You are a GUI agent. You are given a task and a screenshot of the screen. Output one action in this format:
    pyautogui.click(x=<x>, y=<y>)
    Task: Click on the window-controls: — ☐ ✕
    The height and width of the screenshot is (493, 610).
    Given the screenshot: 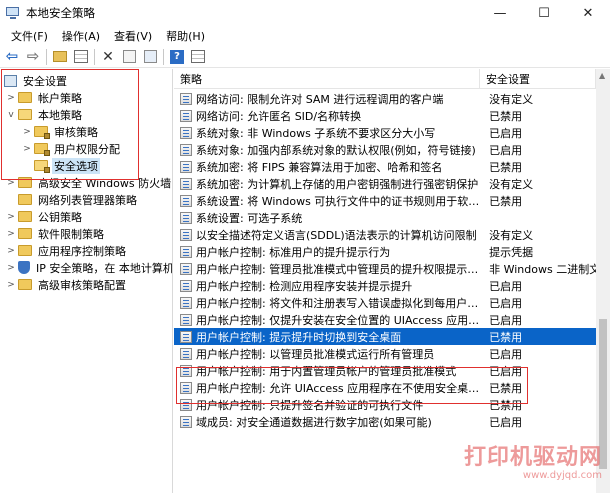 What is the action you would take?
    pyautogui.click(x=544, y=13)
    